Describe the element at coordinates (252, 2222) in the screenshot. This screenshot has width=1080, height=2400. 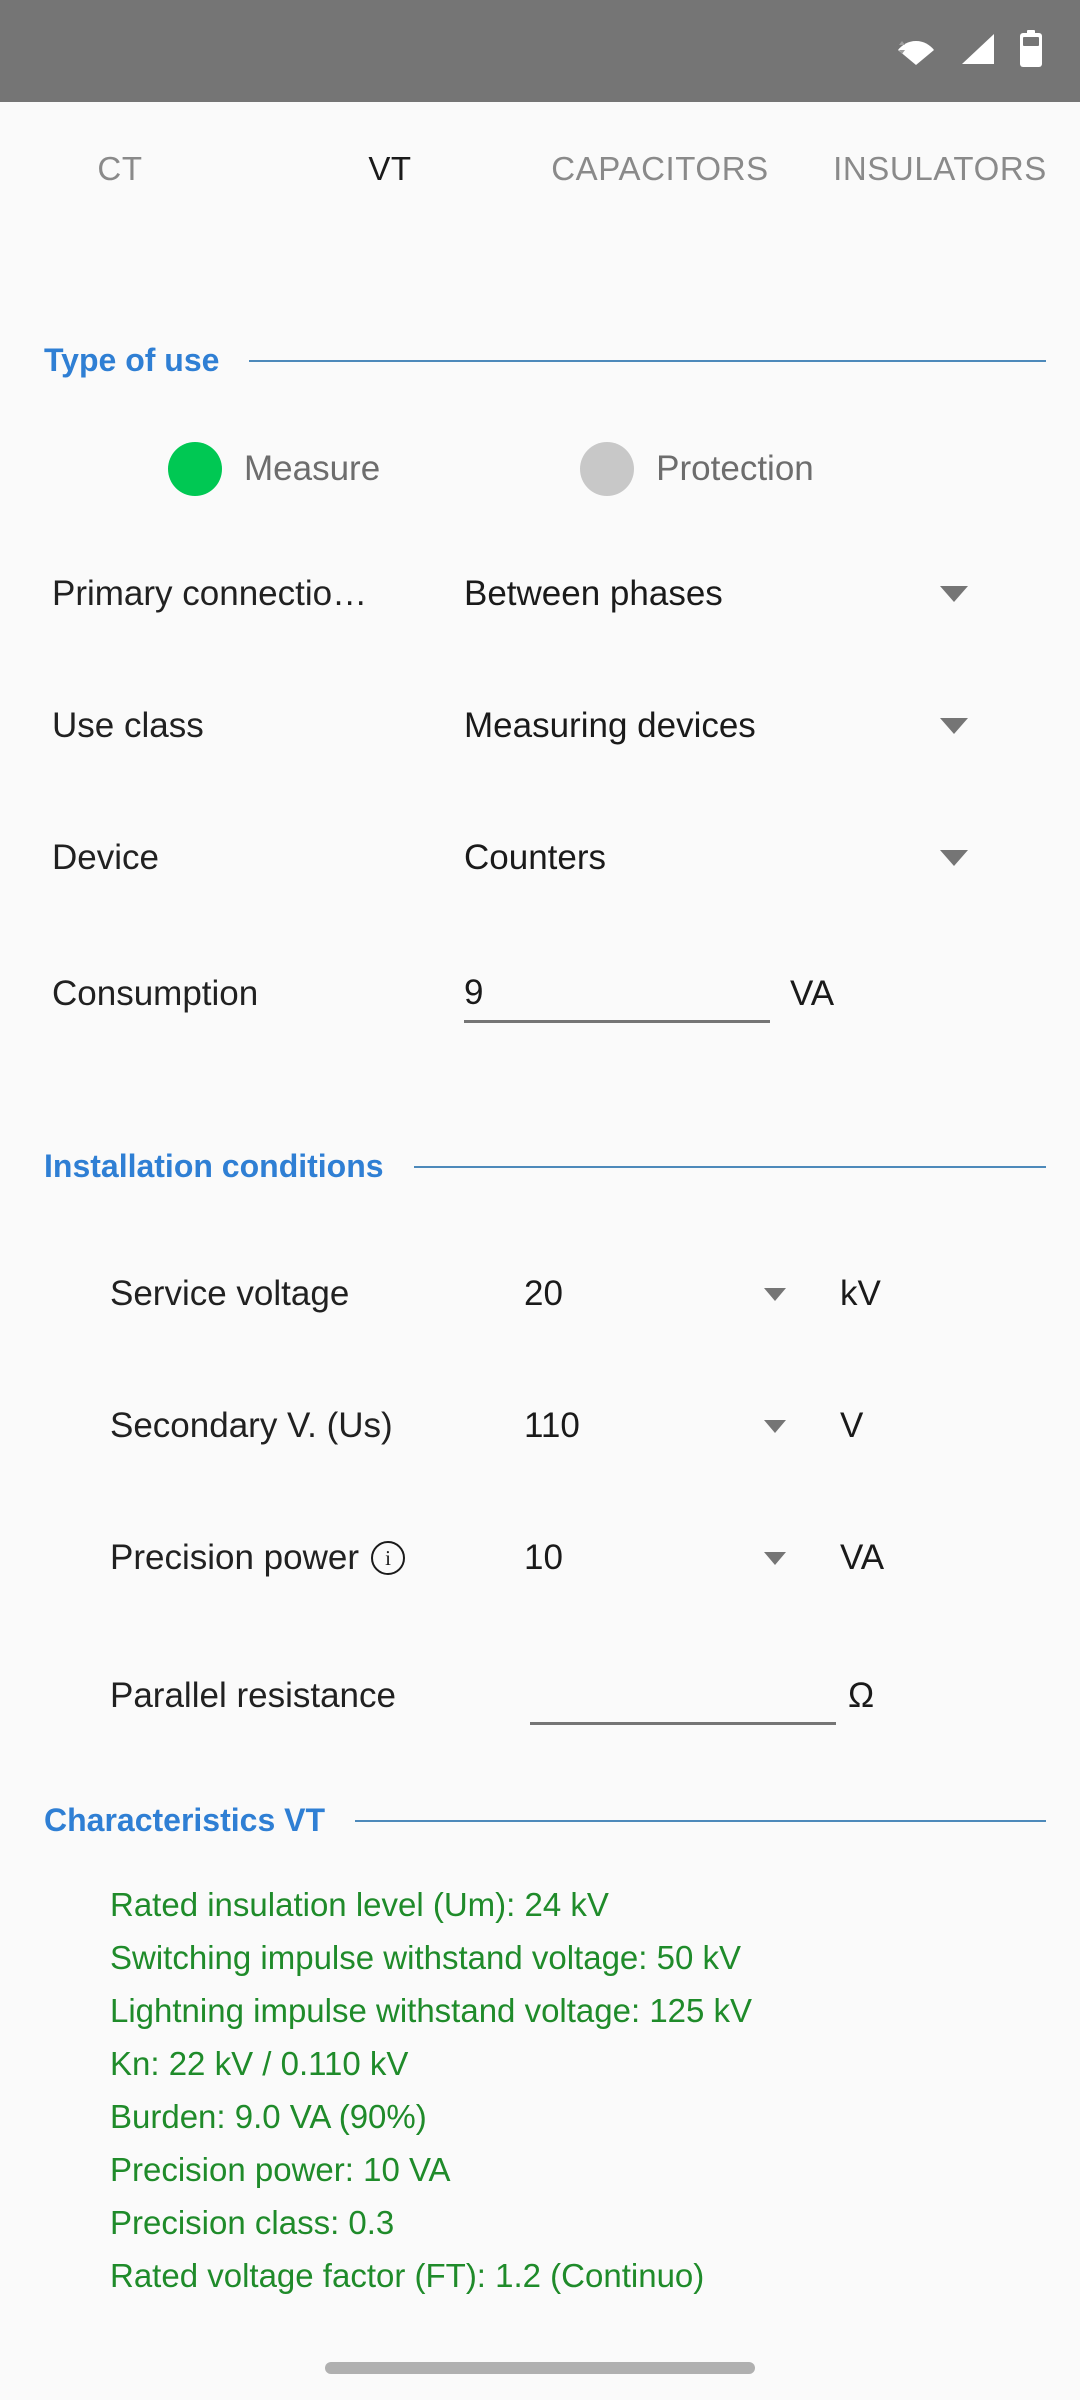
I see `characteristic-line: Precision class: 0.3` at that location.